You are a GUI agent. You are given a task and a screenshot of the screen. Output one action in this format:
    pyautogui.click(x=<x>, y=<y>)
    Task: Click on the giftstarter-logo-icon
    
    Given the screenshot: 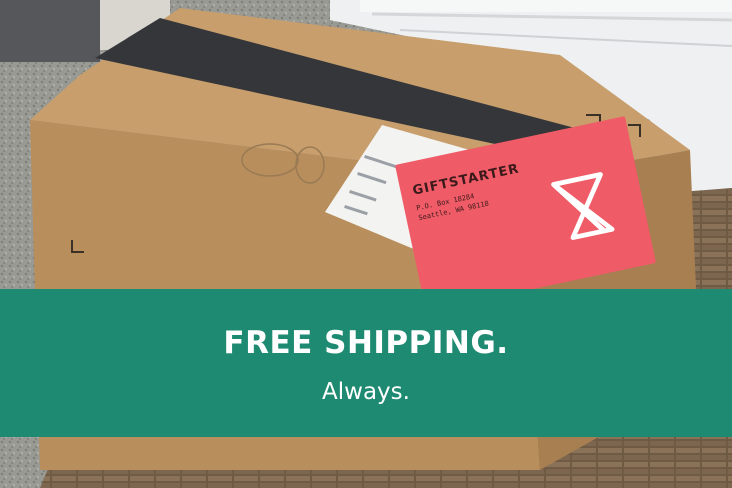 What is the action you would take?
    pyautogui.click(x=583, y=206)
    